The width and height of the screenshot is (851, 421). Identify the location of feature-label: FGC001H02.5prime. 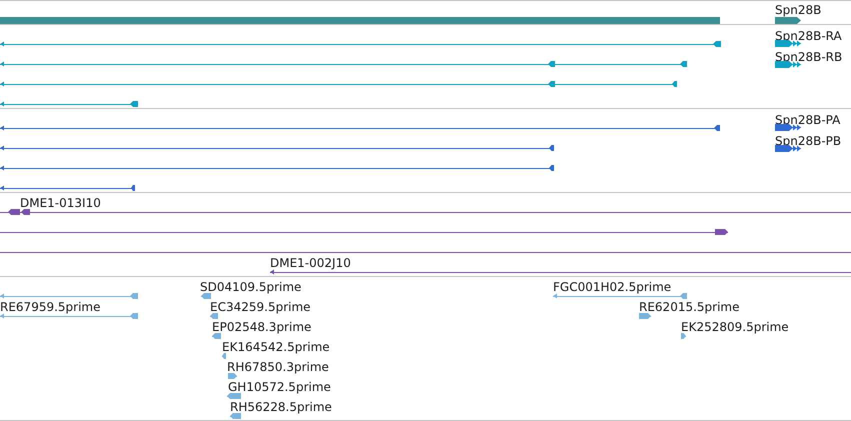
(612, 287).